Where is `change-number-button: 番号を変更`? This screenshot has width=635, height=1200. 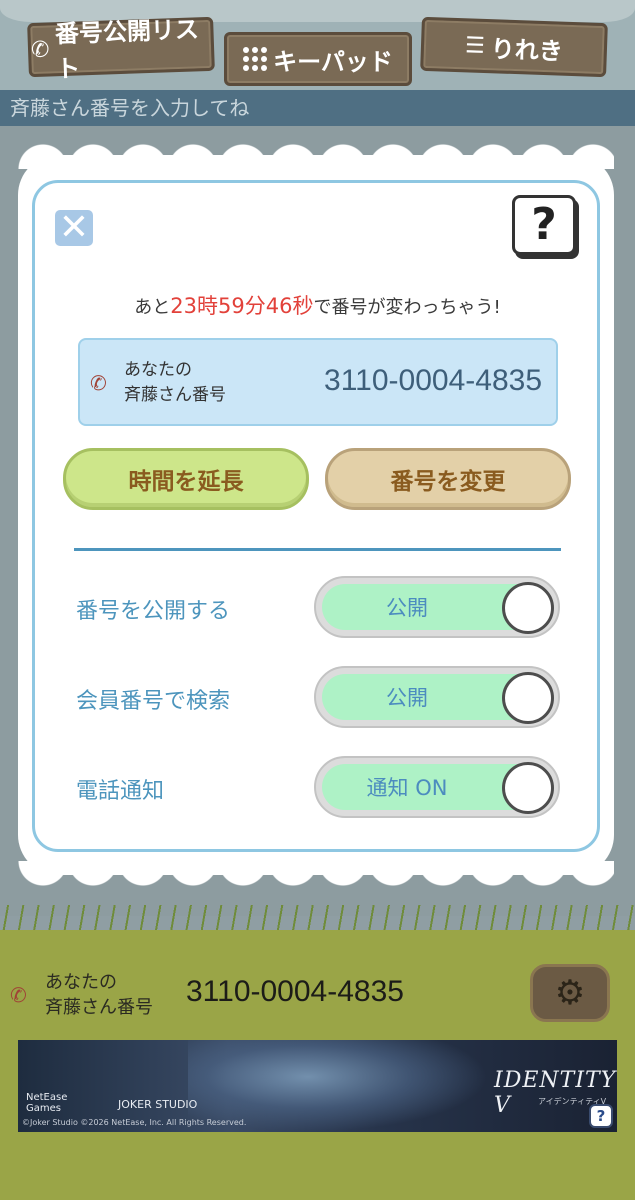
change-number-button: 番号を変更 is located at coordinates (448, 479).